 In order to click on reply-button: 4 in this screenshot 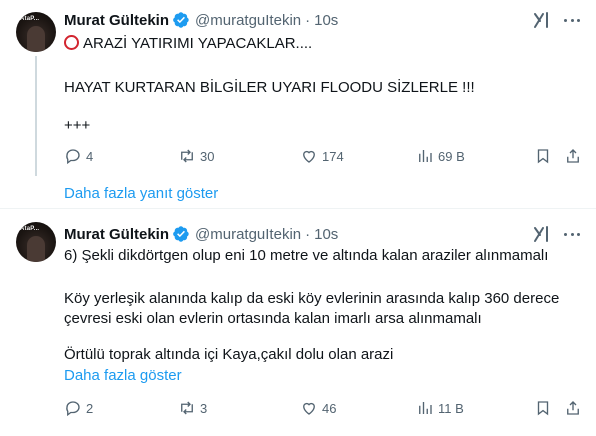, I will do `click(78, 156)`.